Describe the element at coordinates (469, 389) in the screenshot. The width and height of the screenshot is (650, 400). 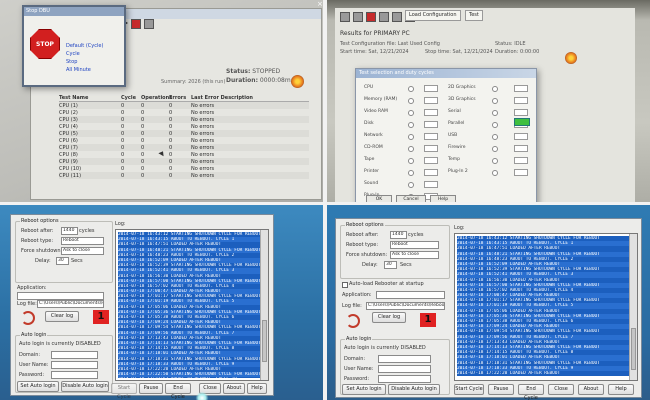
I see `start-cycle-button: Start Cycle` at that location.